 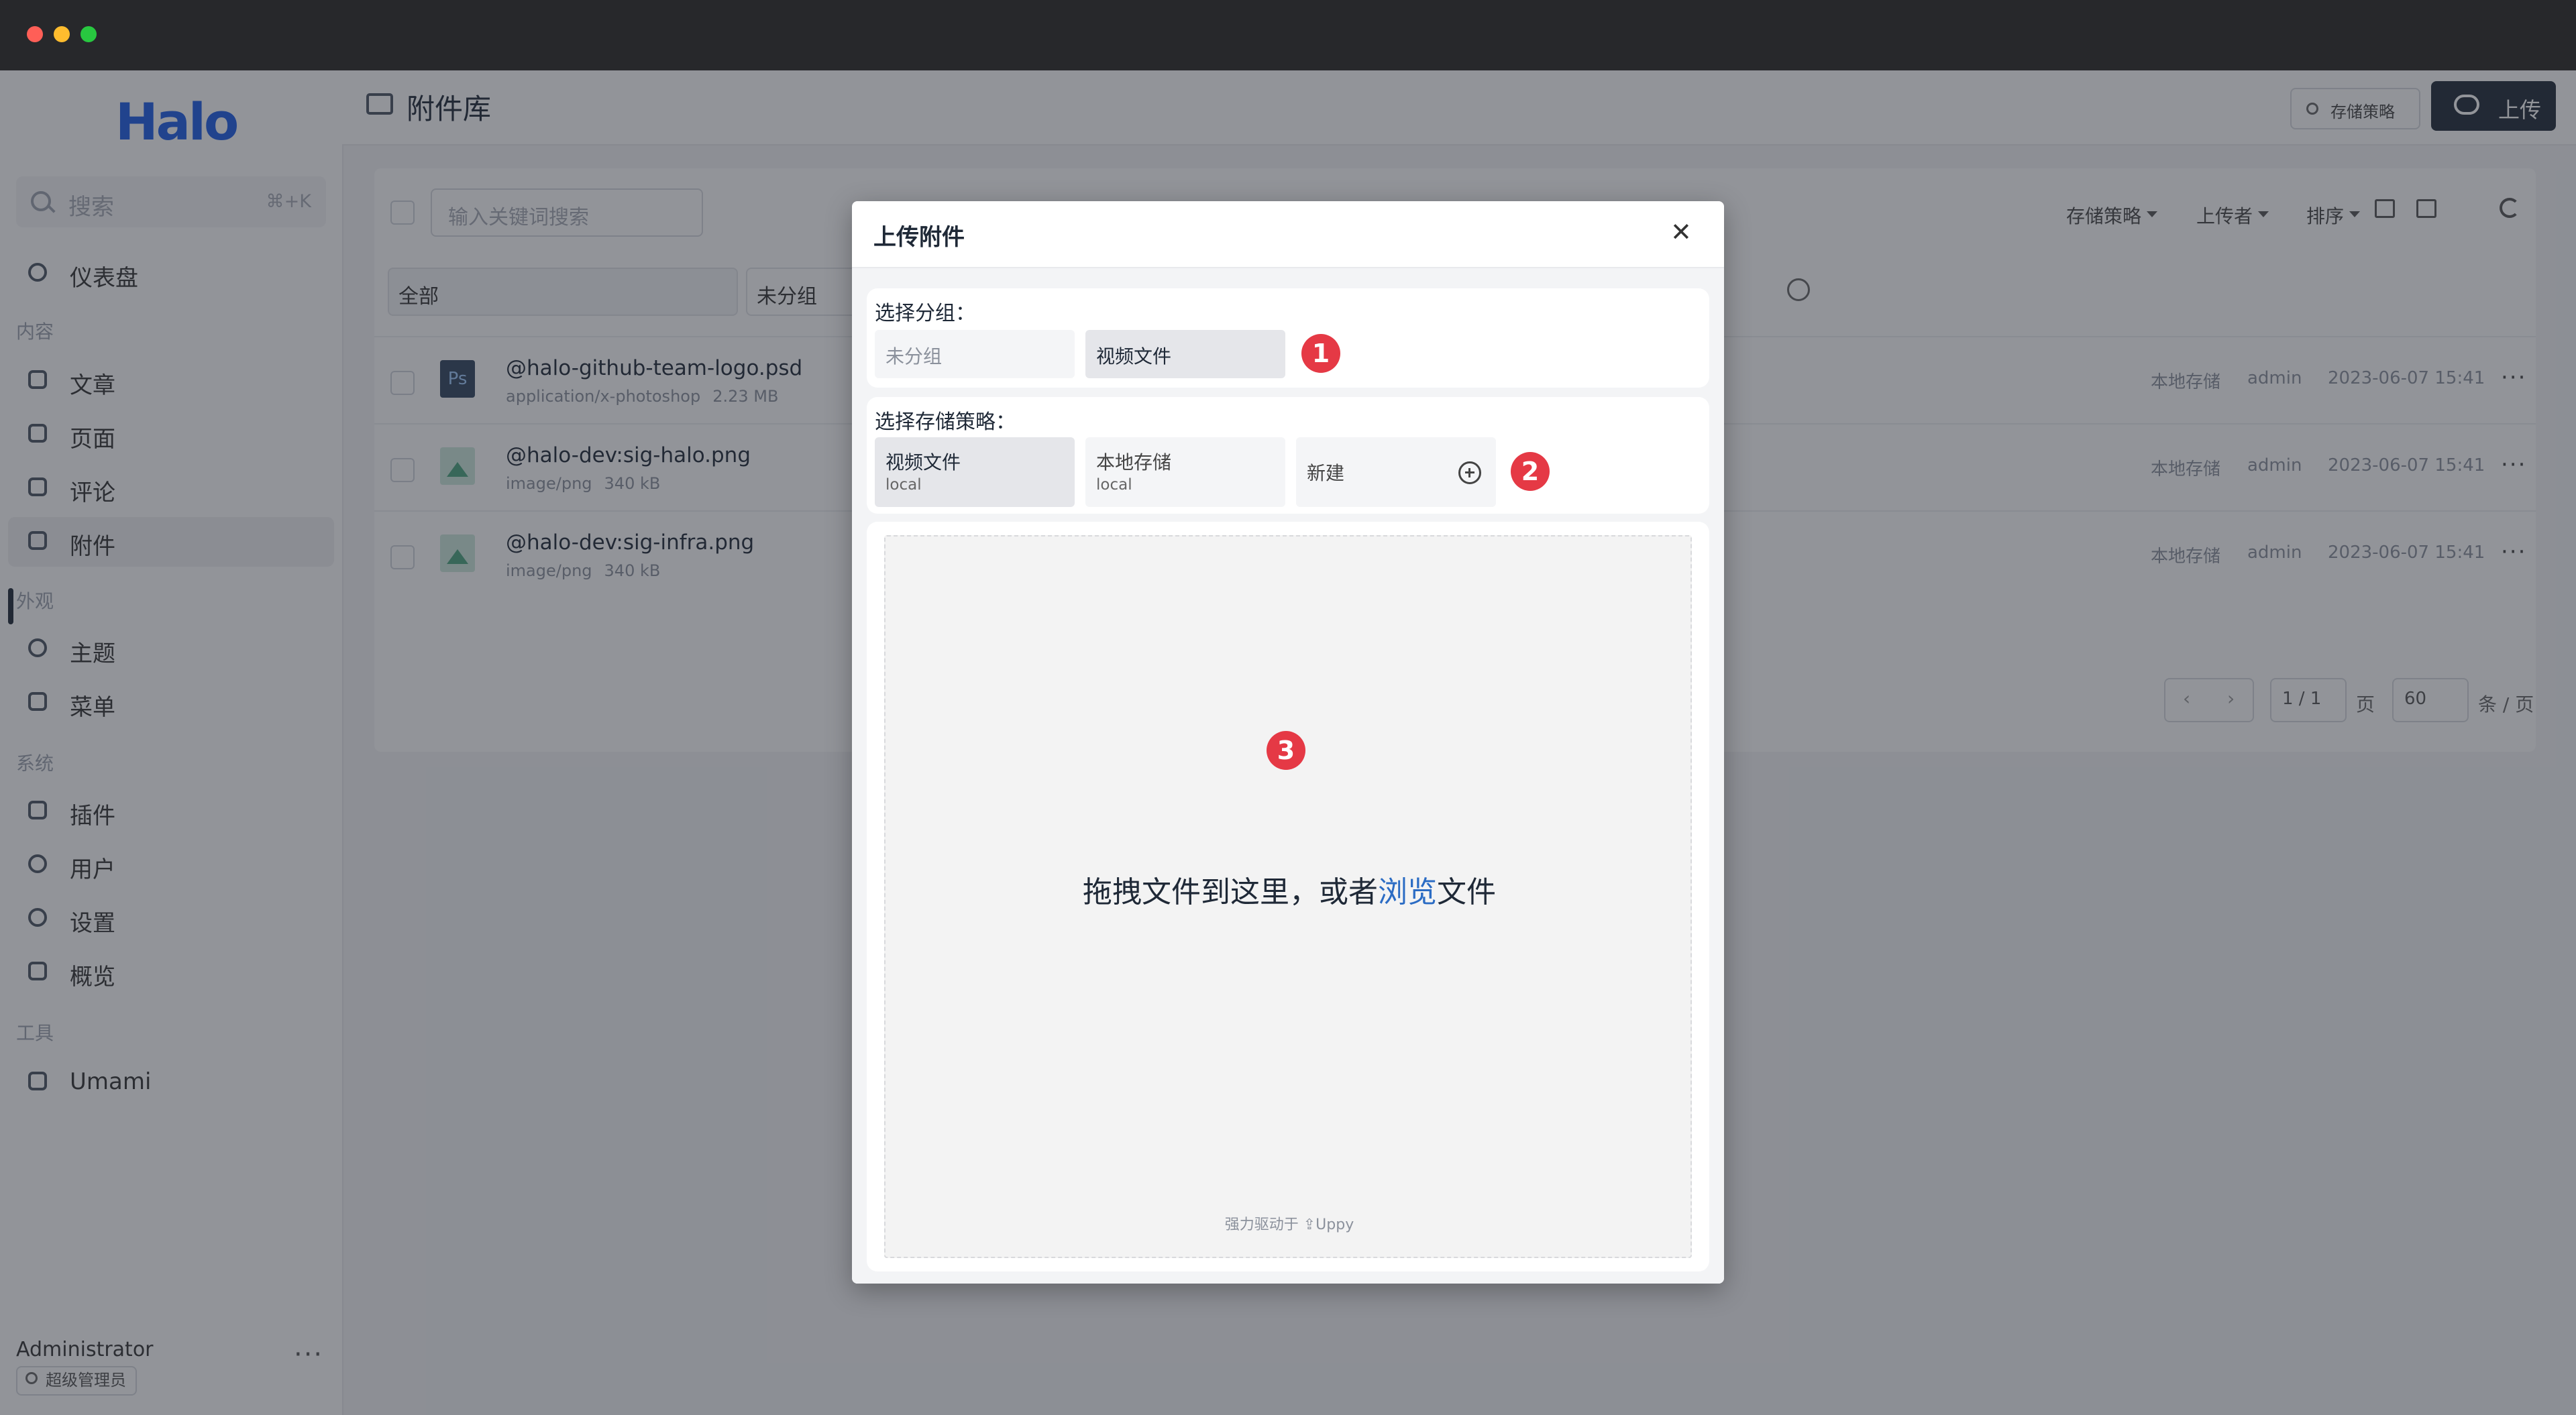 What do you see at coordinates (914, 356) in the screenshot?
I see `group-option-label: 未分组` at bounding box center [914, 356].